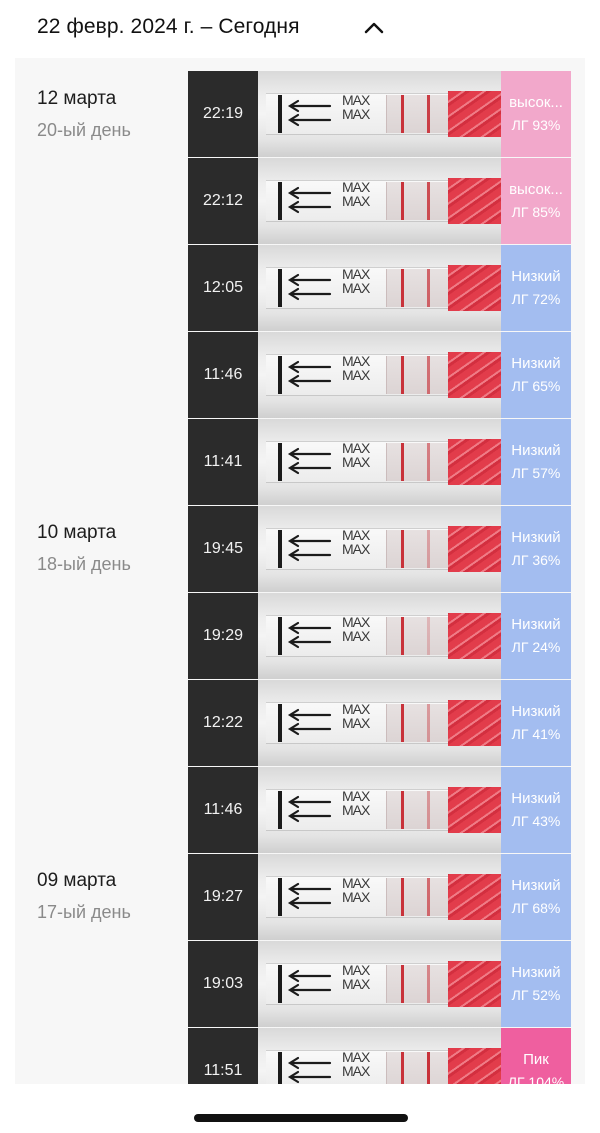  I want to click on test-result-row: 11:41 MAX MAX Низкий ЛГ 57%, so click(379, 462).